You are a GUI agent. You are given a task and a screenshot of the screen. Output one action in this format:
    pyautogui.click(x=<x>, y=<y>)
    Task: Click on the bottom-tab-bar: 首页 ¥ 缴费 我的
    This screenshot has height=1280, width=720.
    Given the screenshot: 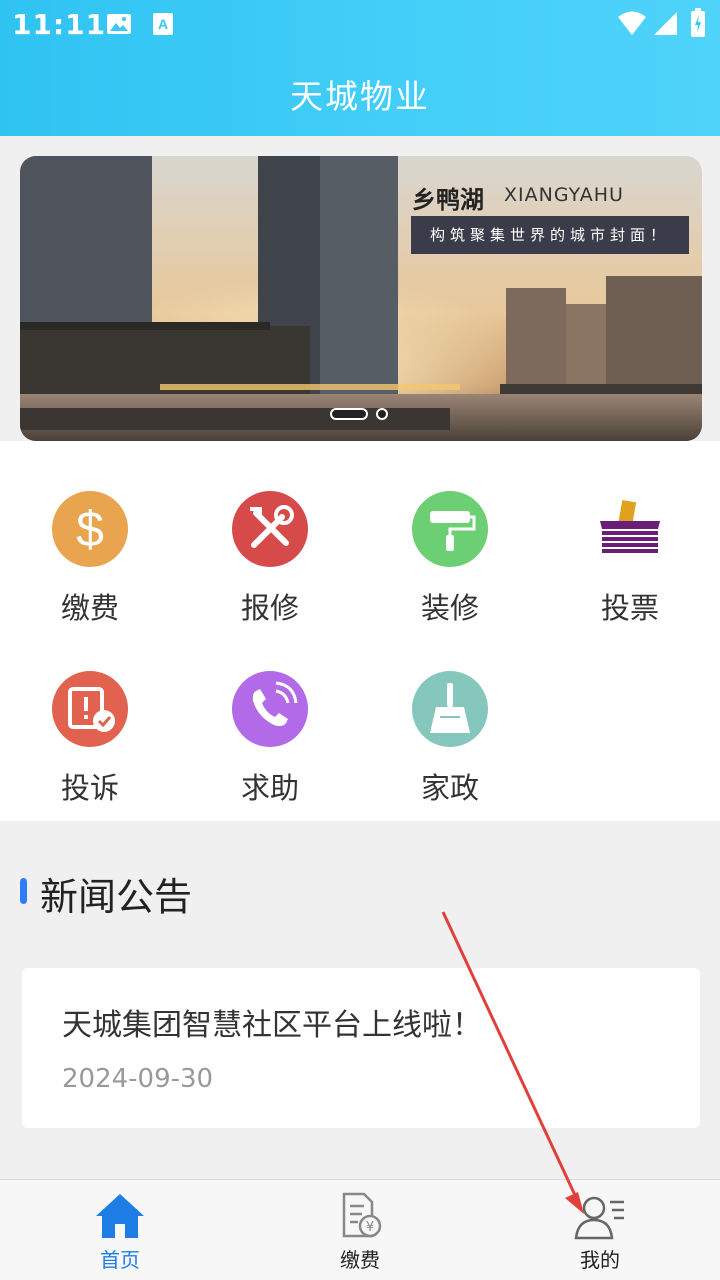 What is the action you would take?
    pyautogui.click(x=360, y=1229)
    